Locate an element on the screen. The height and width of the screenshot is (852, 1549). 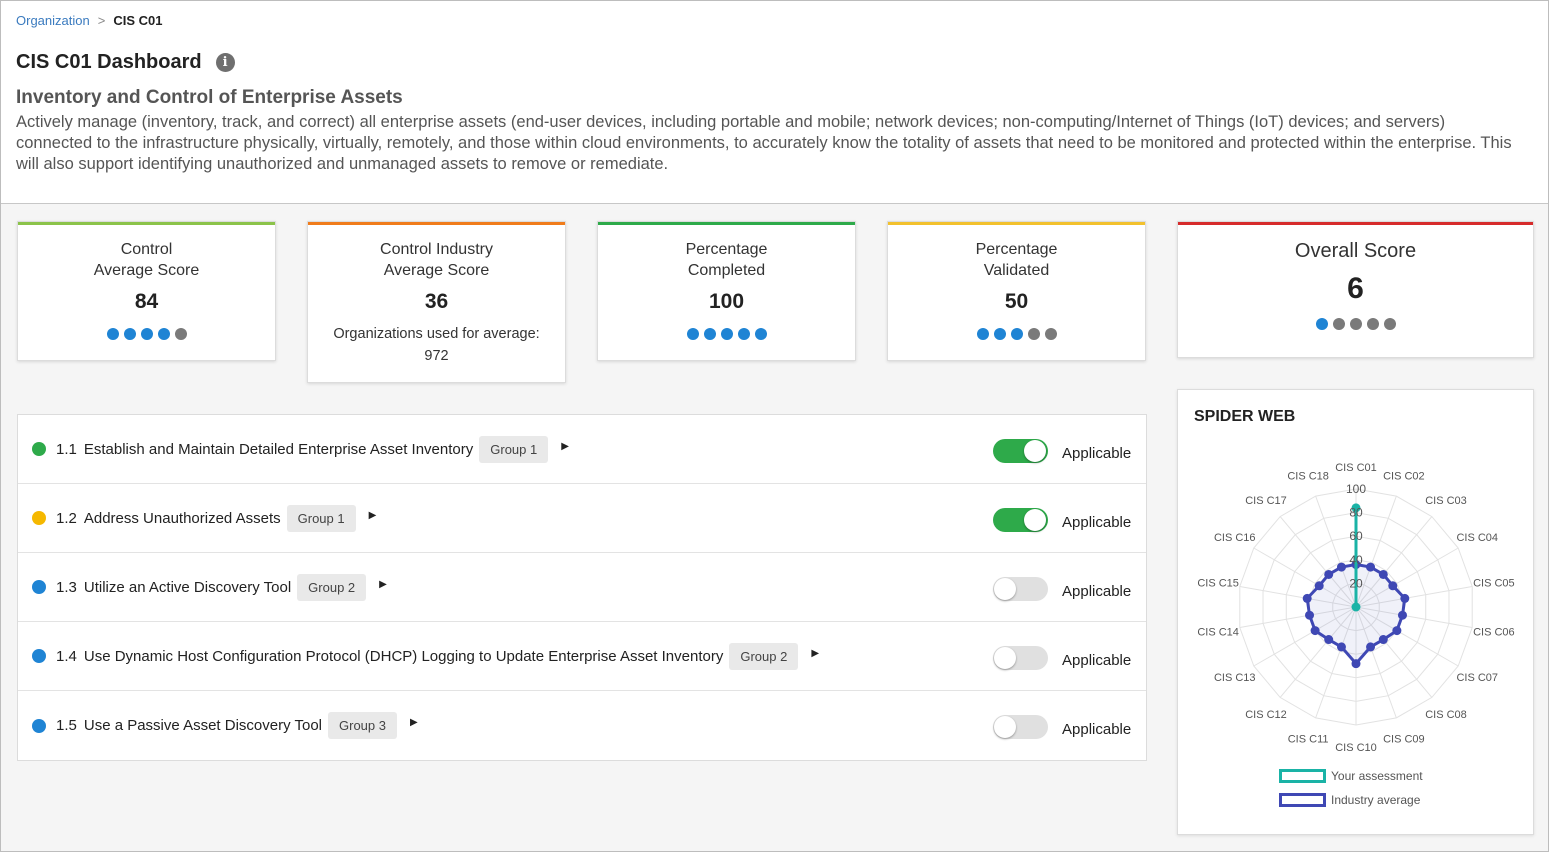
radar-tick-label: 20 is located at coordinates (1356, 583).